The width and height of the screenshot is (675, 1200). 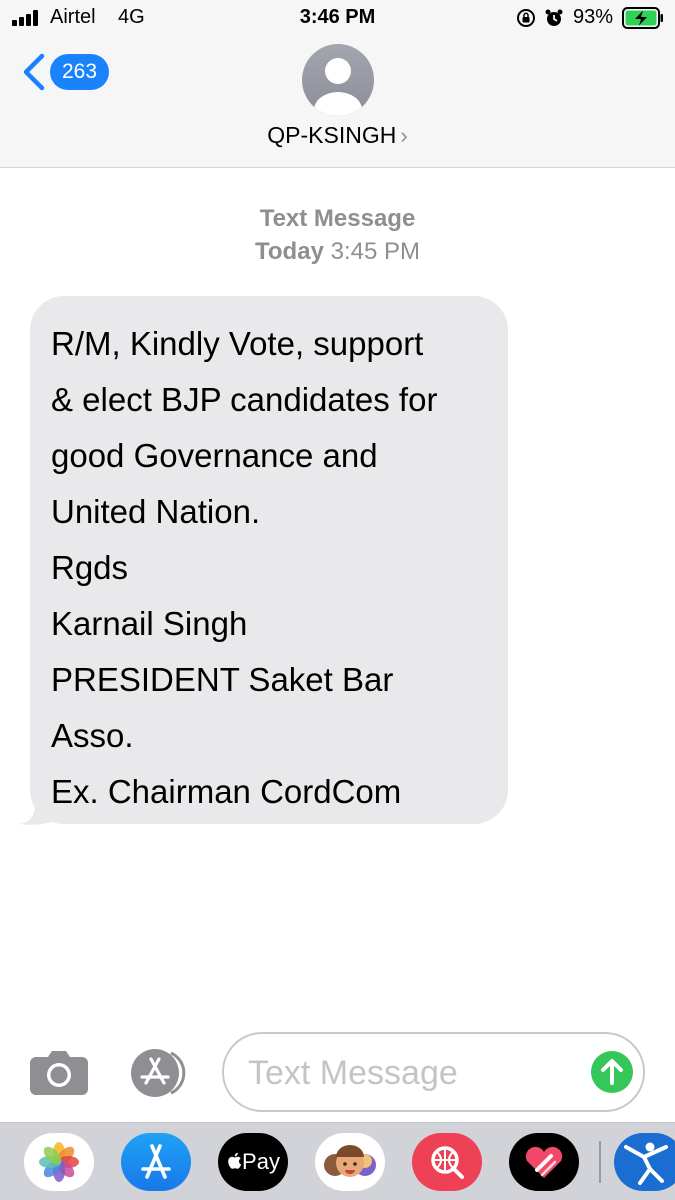 What do you see at coordinates (92, 735) in the screenshot?
I see `message-line: Asso.` at bounding box center [92, 735].